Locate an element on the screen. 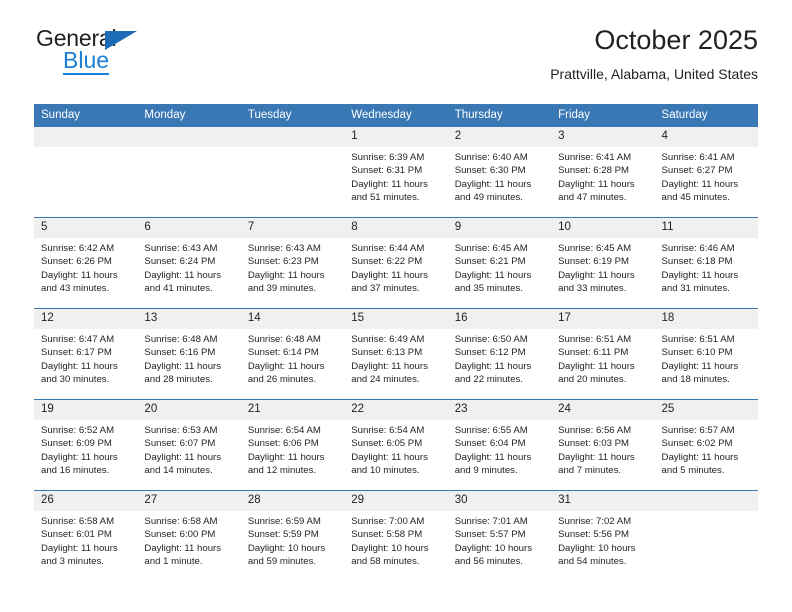  sunset-text: Sunset: 6:26 PM is located at coordinates (76, 262).